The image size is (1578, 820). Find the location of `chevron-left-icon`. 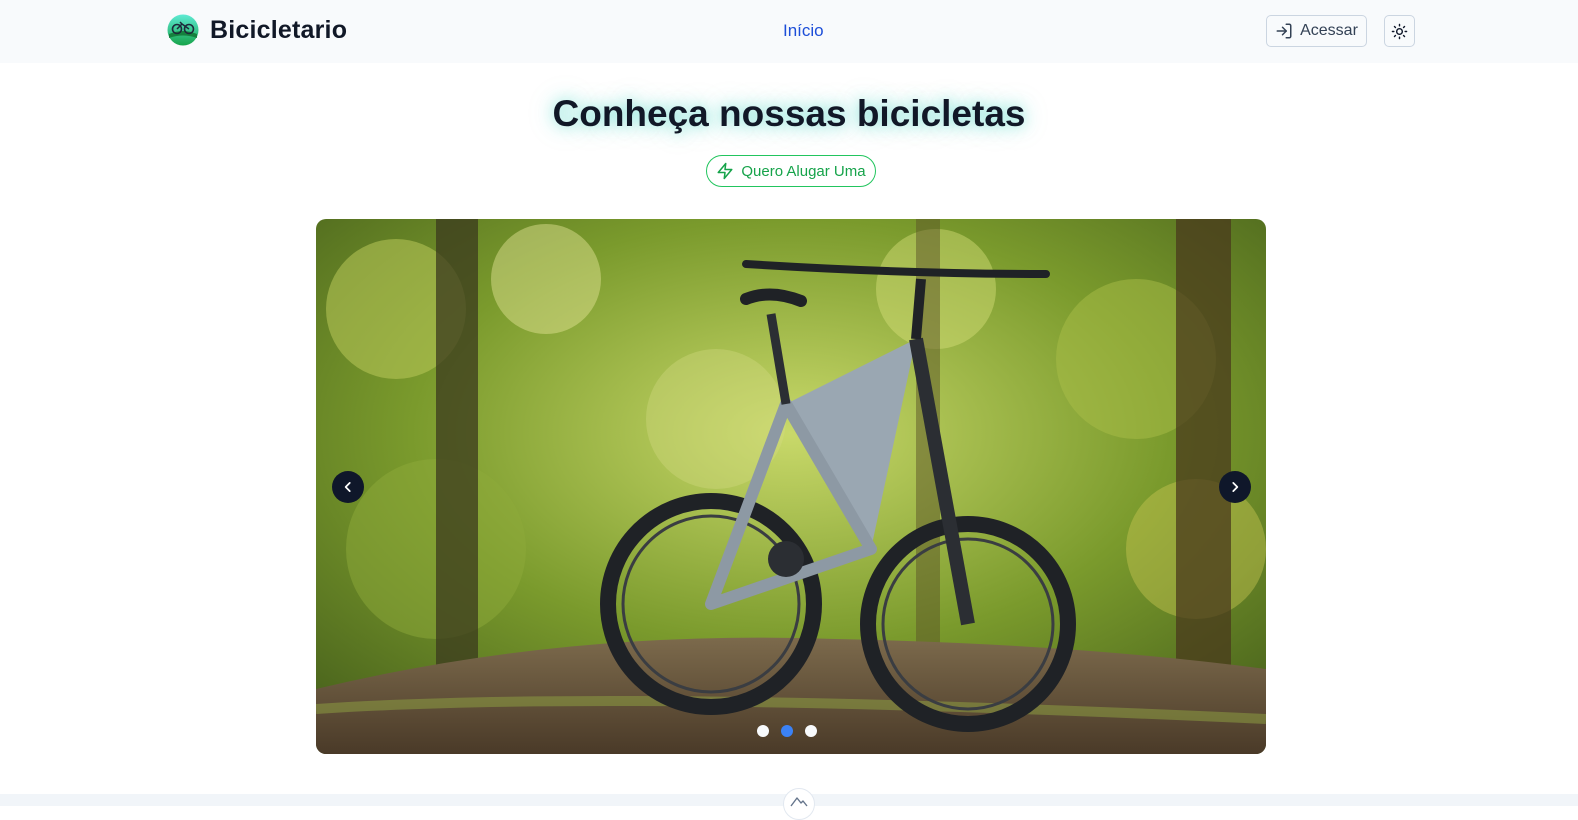

chevron-left-icon is located at coordinates (347, 487).